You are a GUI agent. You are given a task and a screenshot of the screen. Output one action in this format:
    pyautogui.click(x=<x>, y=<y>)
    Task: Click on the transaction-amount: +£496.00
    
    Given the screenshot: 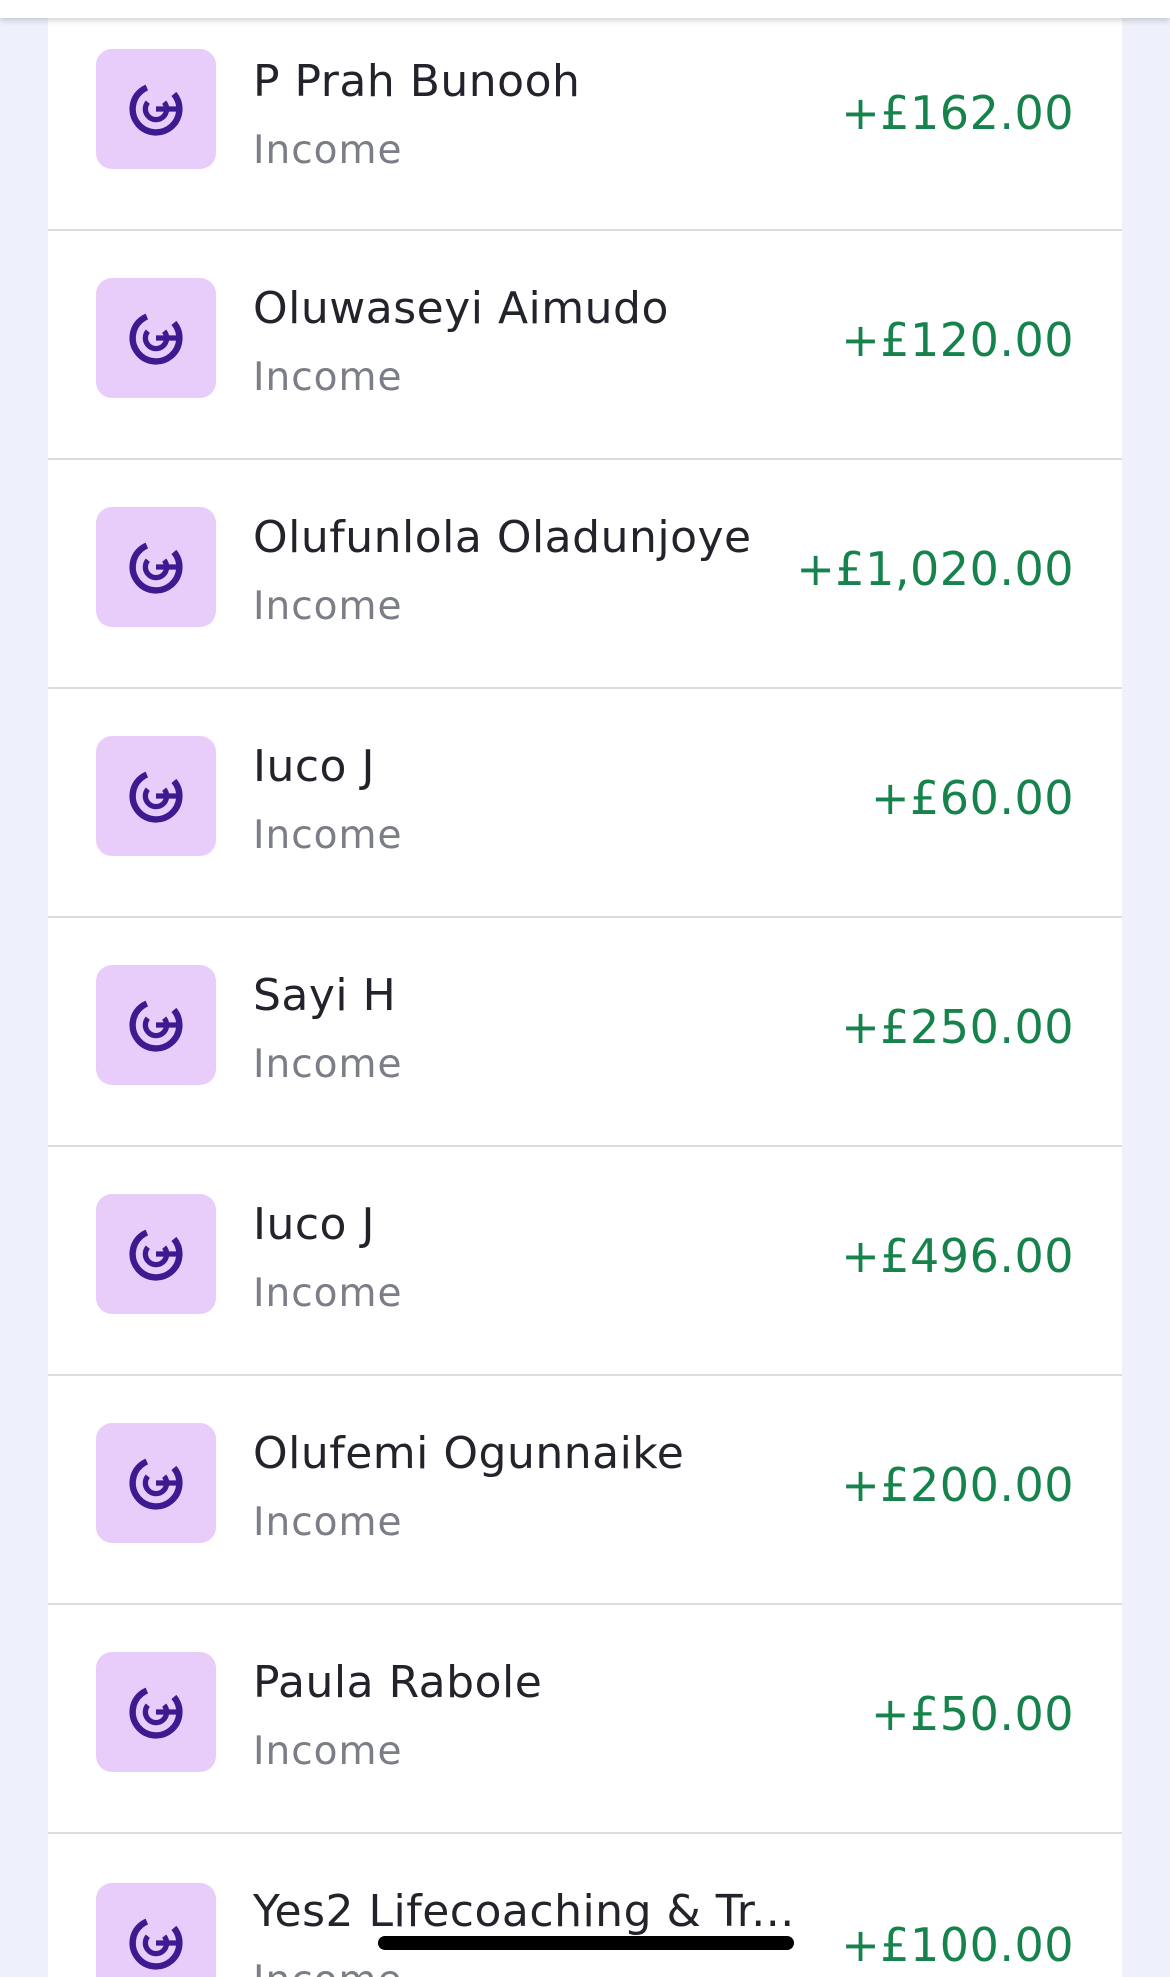 What is the action you would take?
    pyautogui.click(x=957, y=1256)
    